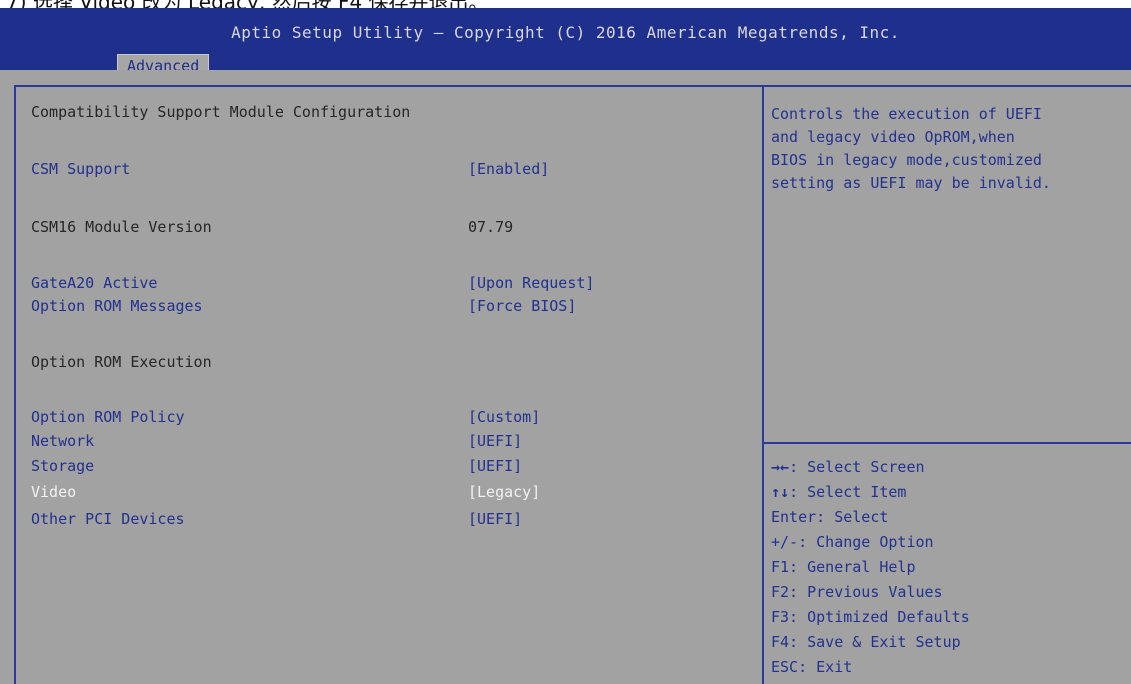  Describe the element at coordinates (495, 466) in the screenshot. I see `storage-value: [UEFI]` at that location.